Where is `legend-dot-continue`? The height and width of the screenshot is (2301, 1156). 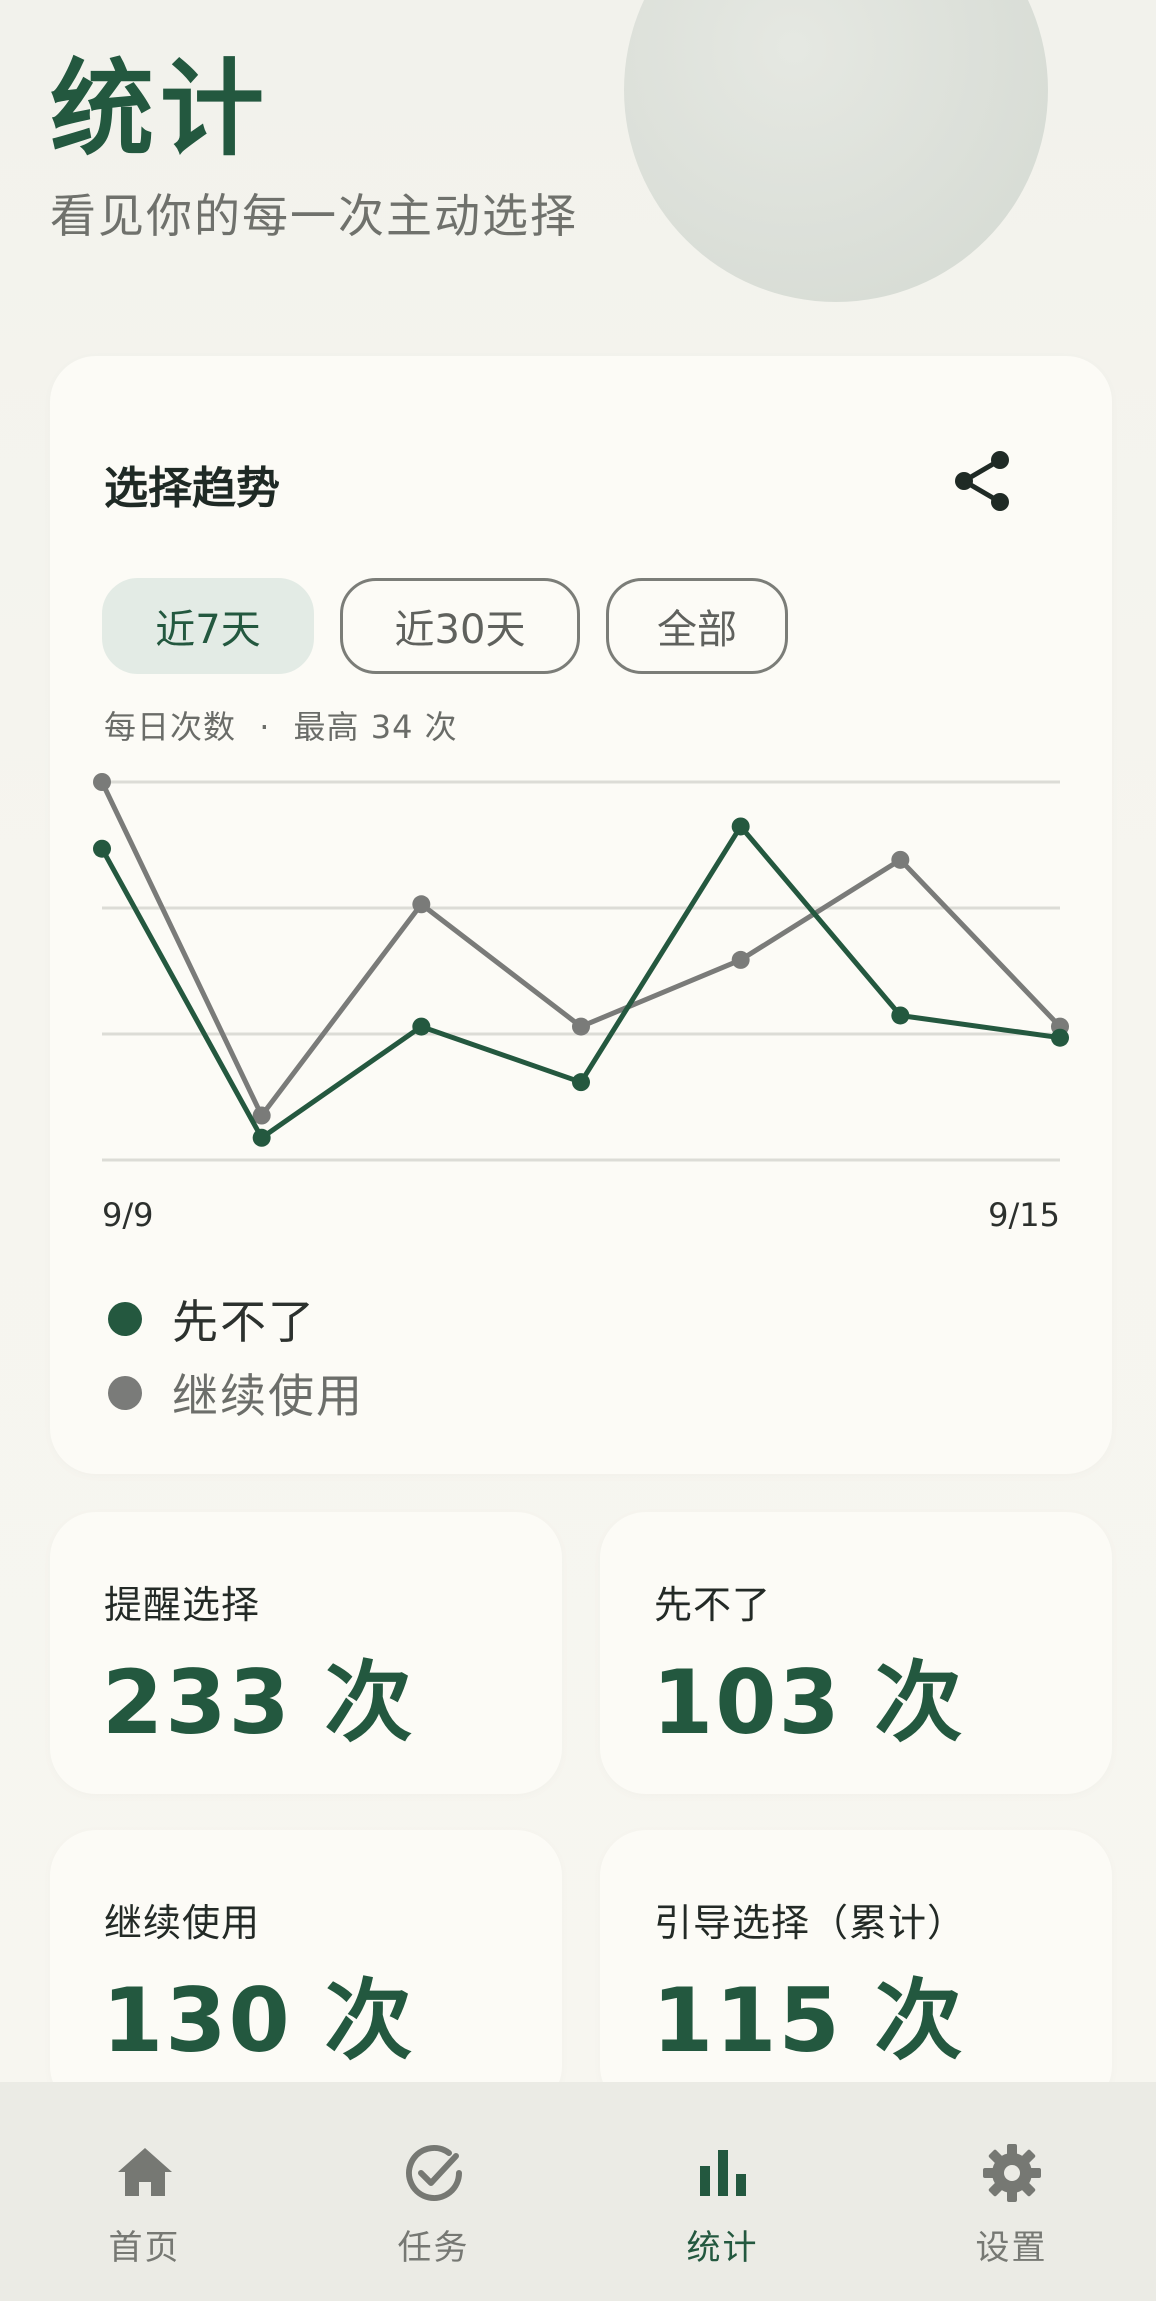
legend-dot-continue is located at coordinates (125, 1393).